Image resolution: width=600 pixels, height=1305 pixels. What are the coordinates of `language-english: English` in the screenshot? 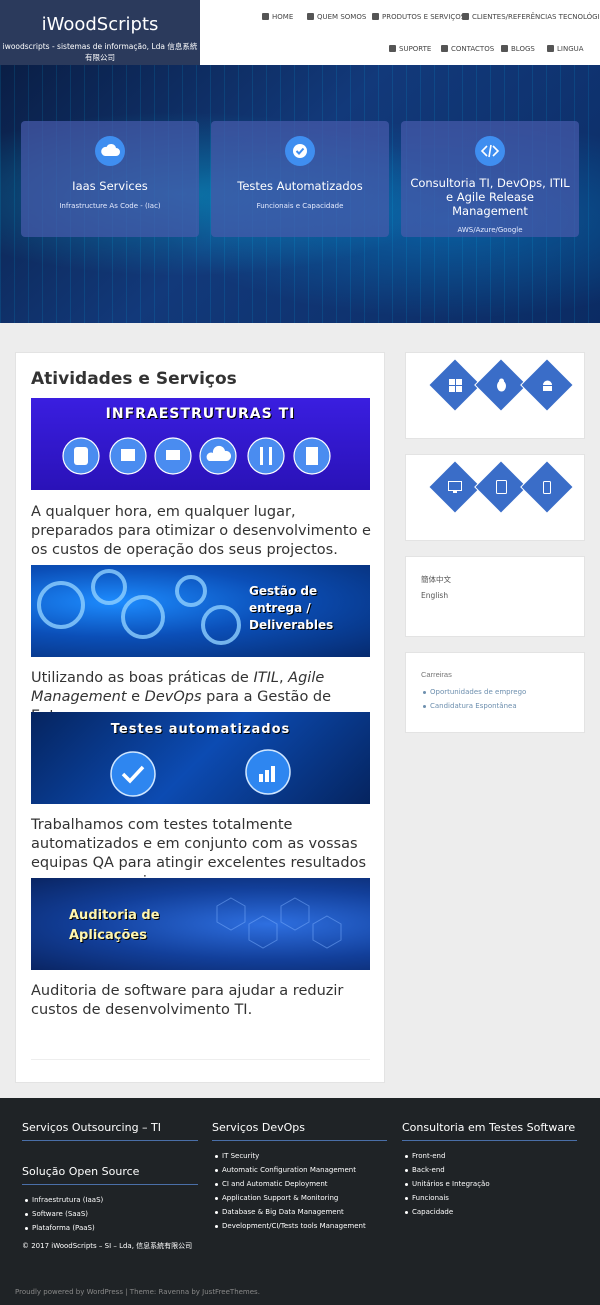 It's located at (434, 595).